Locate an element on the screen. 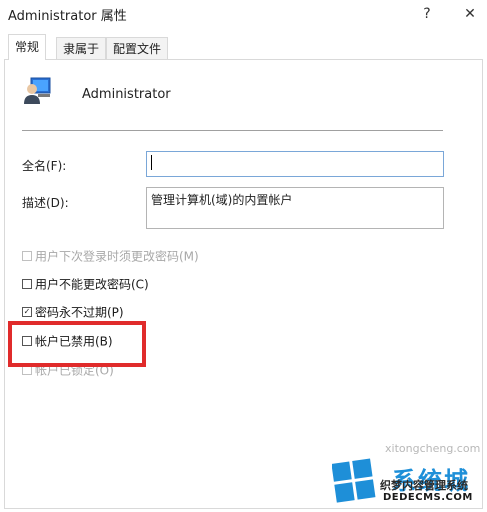 This screenshot has width=487, height=512. fullname-input is located at coordinates (295, 164).